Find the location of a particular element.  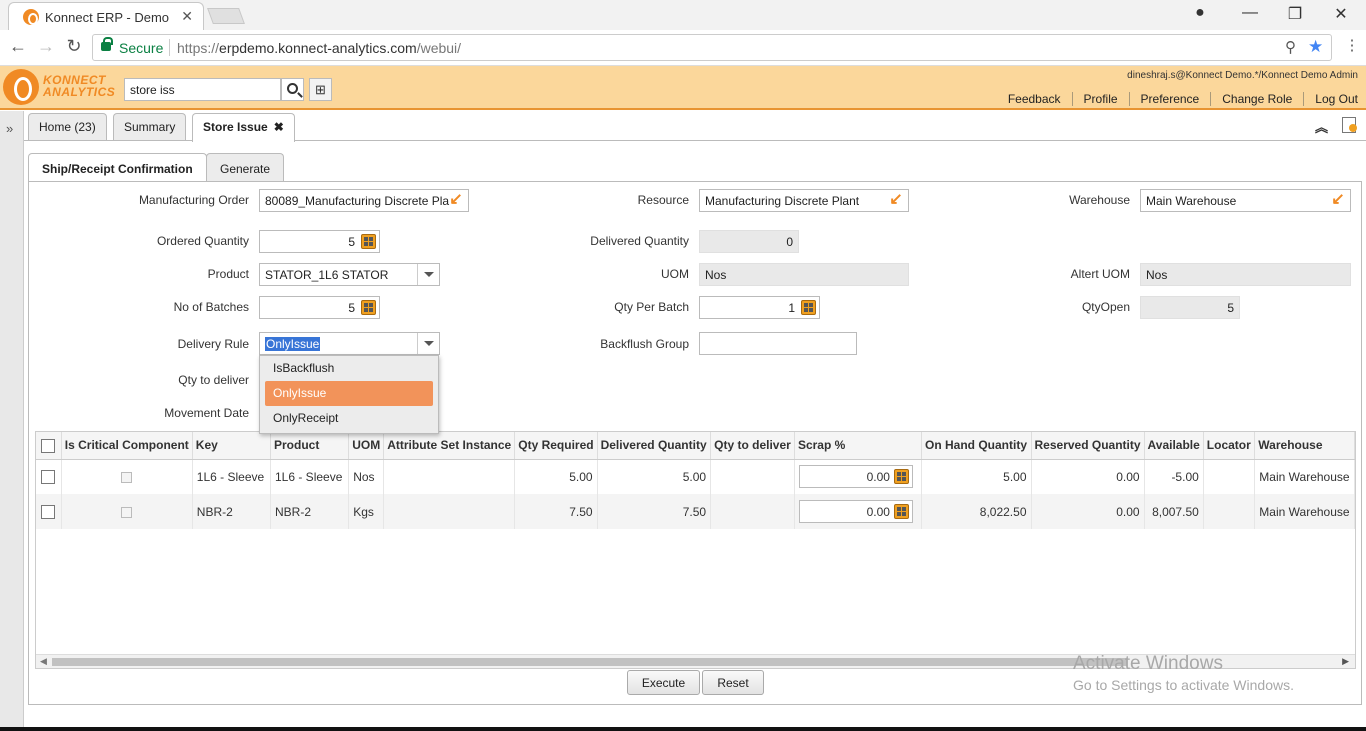

resource-field: Manufacturing Discrete Plant ↙ is located at coordinates (804, 200).